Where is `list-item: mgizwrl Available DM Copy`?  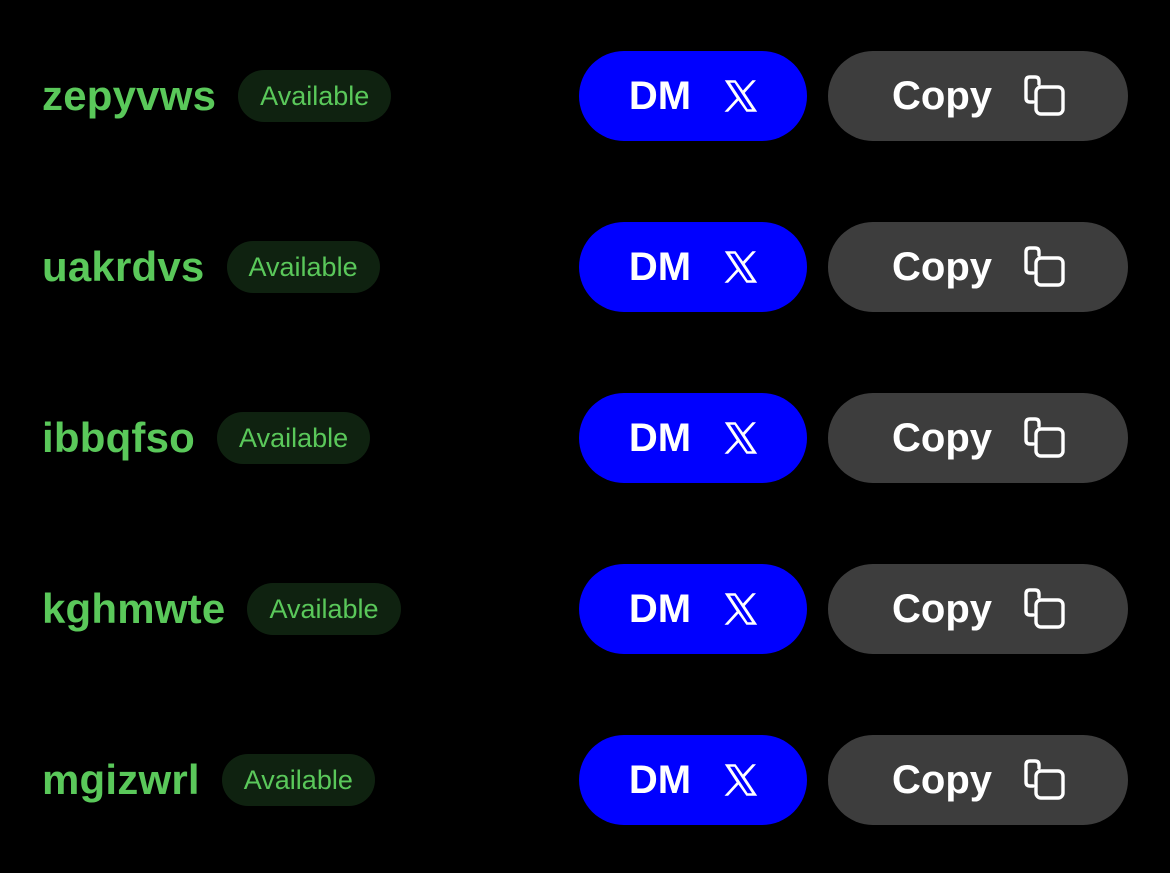
list-item: mgizwrl Available DM Copy is located at coordinates (585, 780).